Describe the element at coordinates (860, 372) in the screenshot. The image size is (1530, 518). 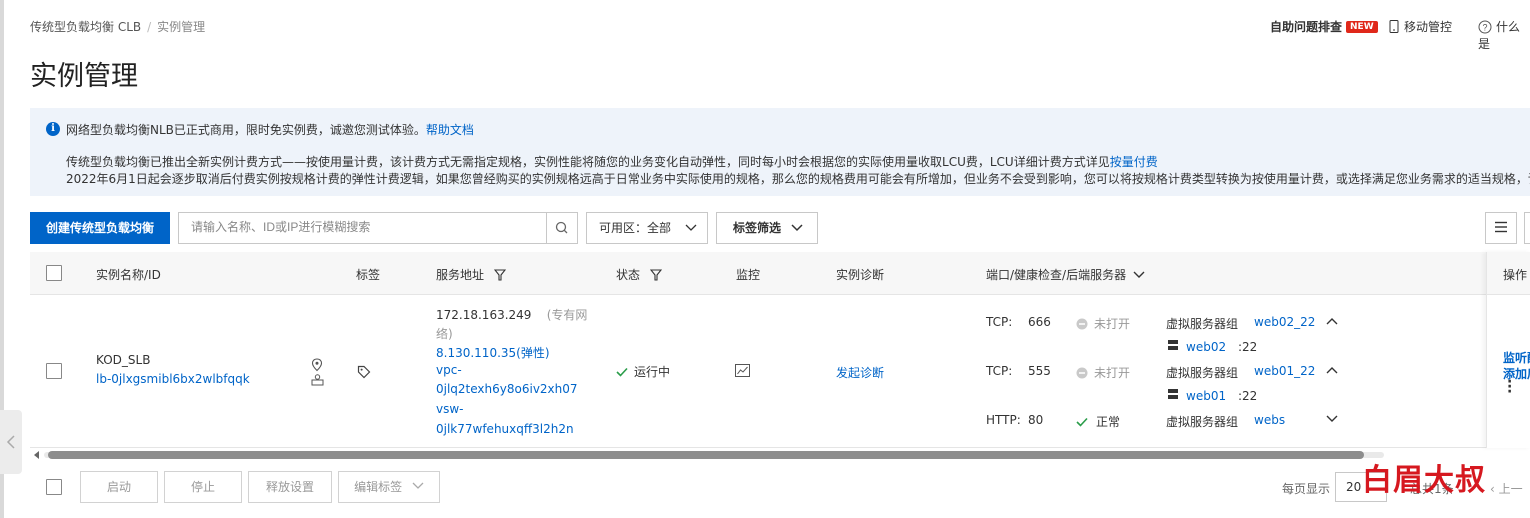
I see `start-diagnosis-link: 发起诊断` at that location.